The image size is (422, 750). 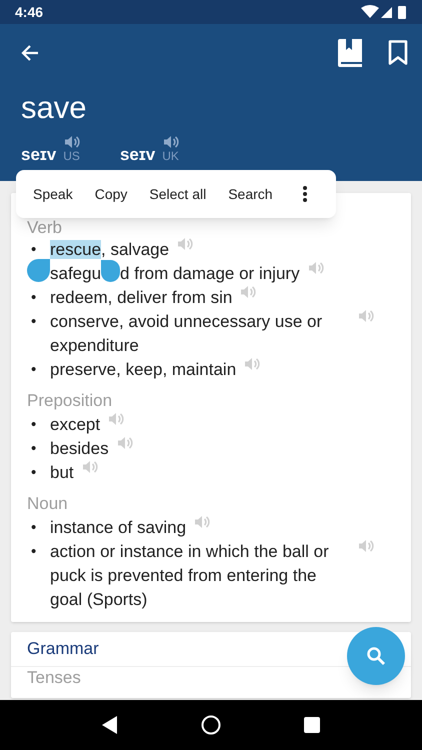 I want to click on menu-item: Speak, so click(x=53, y=194).